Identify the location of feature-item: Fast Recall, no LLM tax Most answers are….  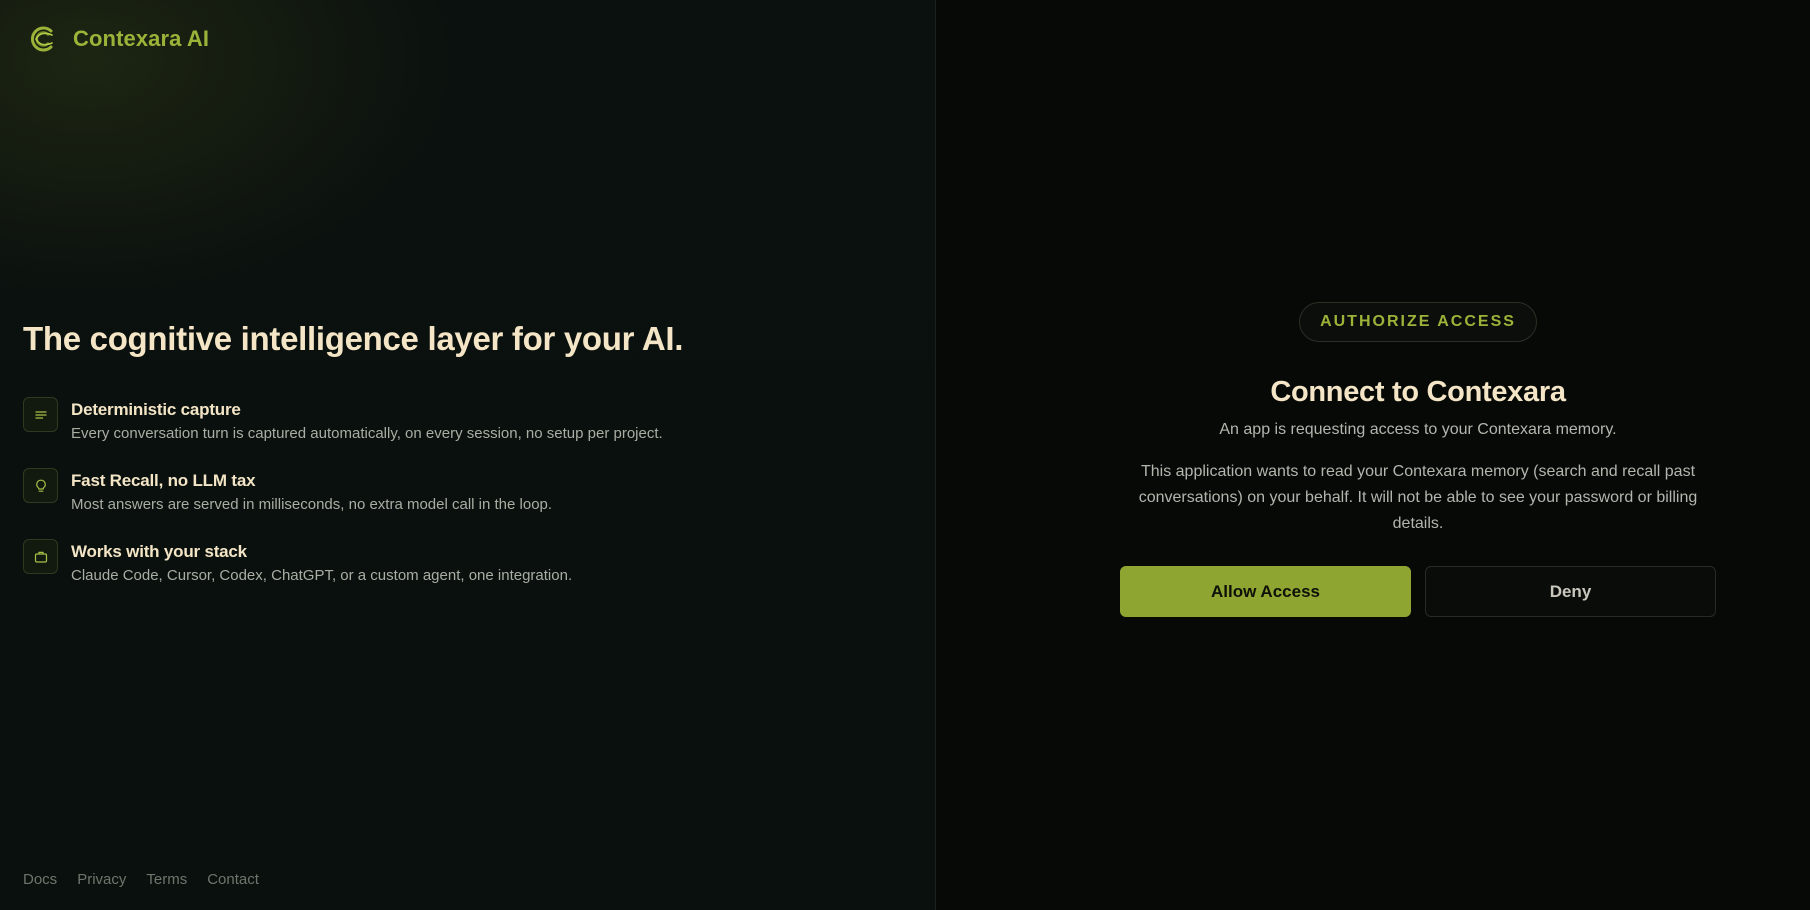
(343, 492).